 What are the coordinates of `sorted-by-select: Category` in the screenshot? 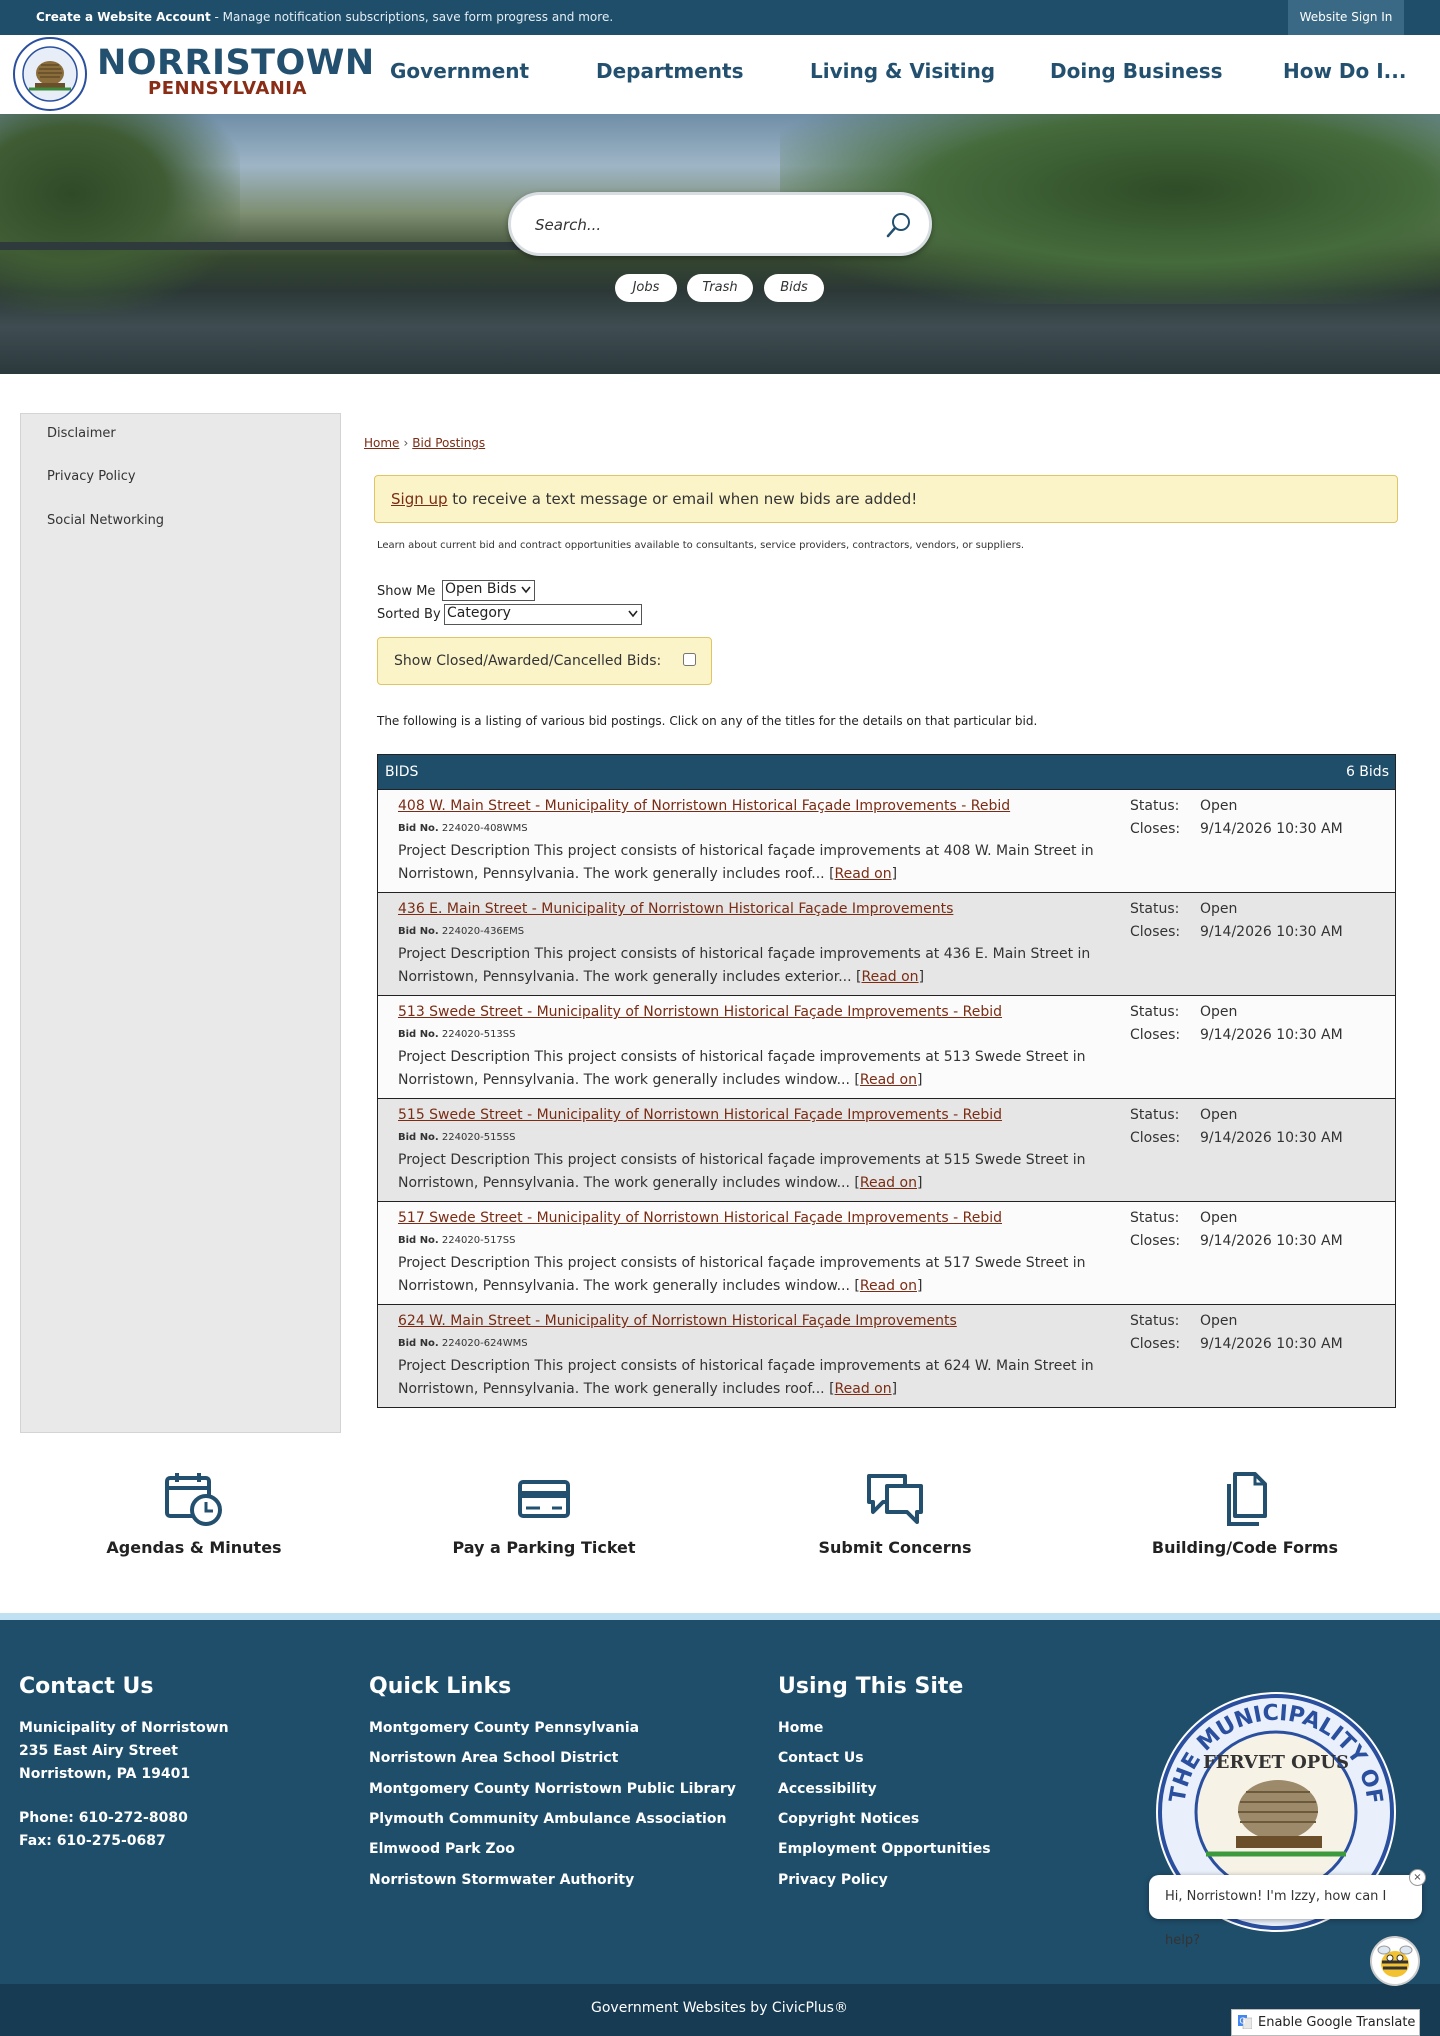 It's located at (543, 614).